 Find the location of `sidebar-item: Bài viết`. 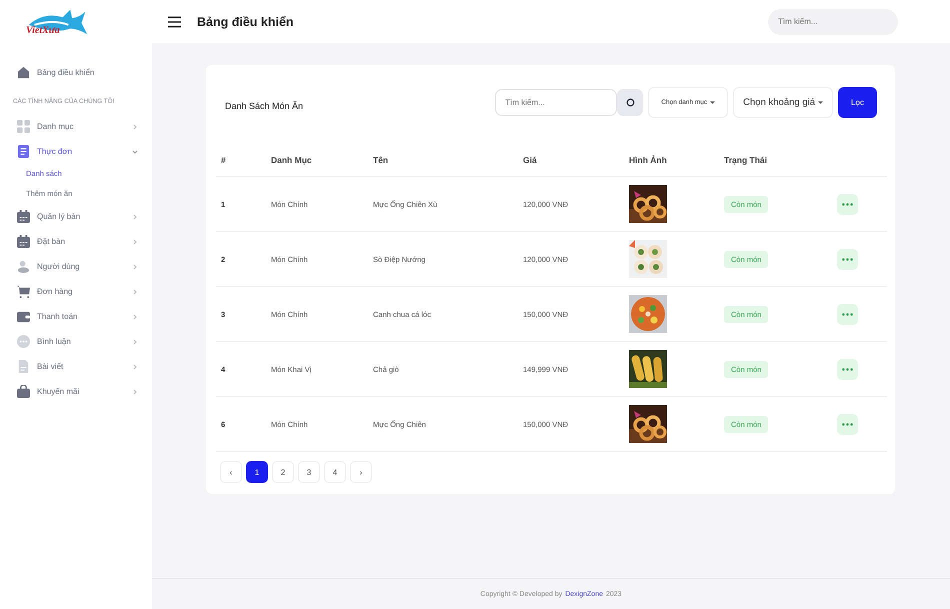

sidebar-item: Bài viết is located at coordinates (76, 366).